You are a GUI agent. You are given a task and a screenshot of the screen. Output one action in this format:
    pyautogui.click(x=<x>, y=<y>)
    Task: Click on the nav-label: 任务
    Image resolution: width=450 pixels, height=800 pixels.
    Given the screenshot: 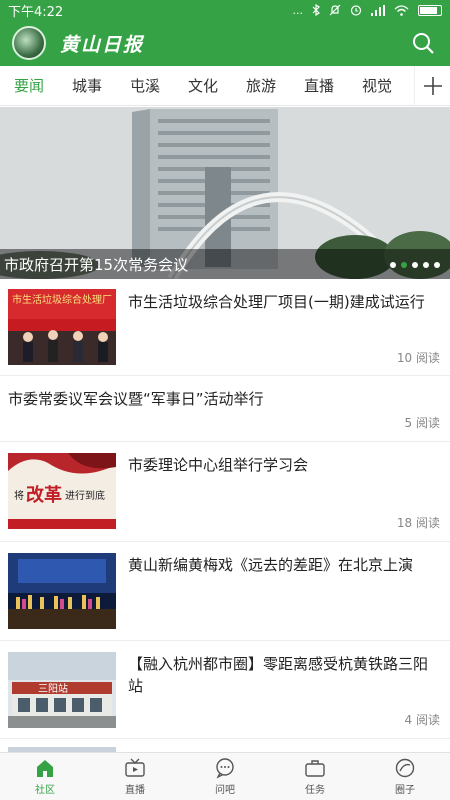 What is the action you would take?
    pyautogui.click(x=315, y=790)
    